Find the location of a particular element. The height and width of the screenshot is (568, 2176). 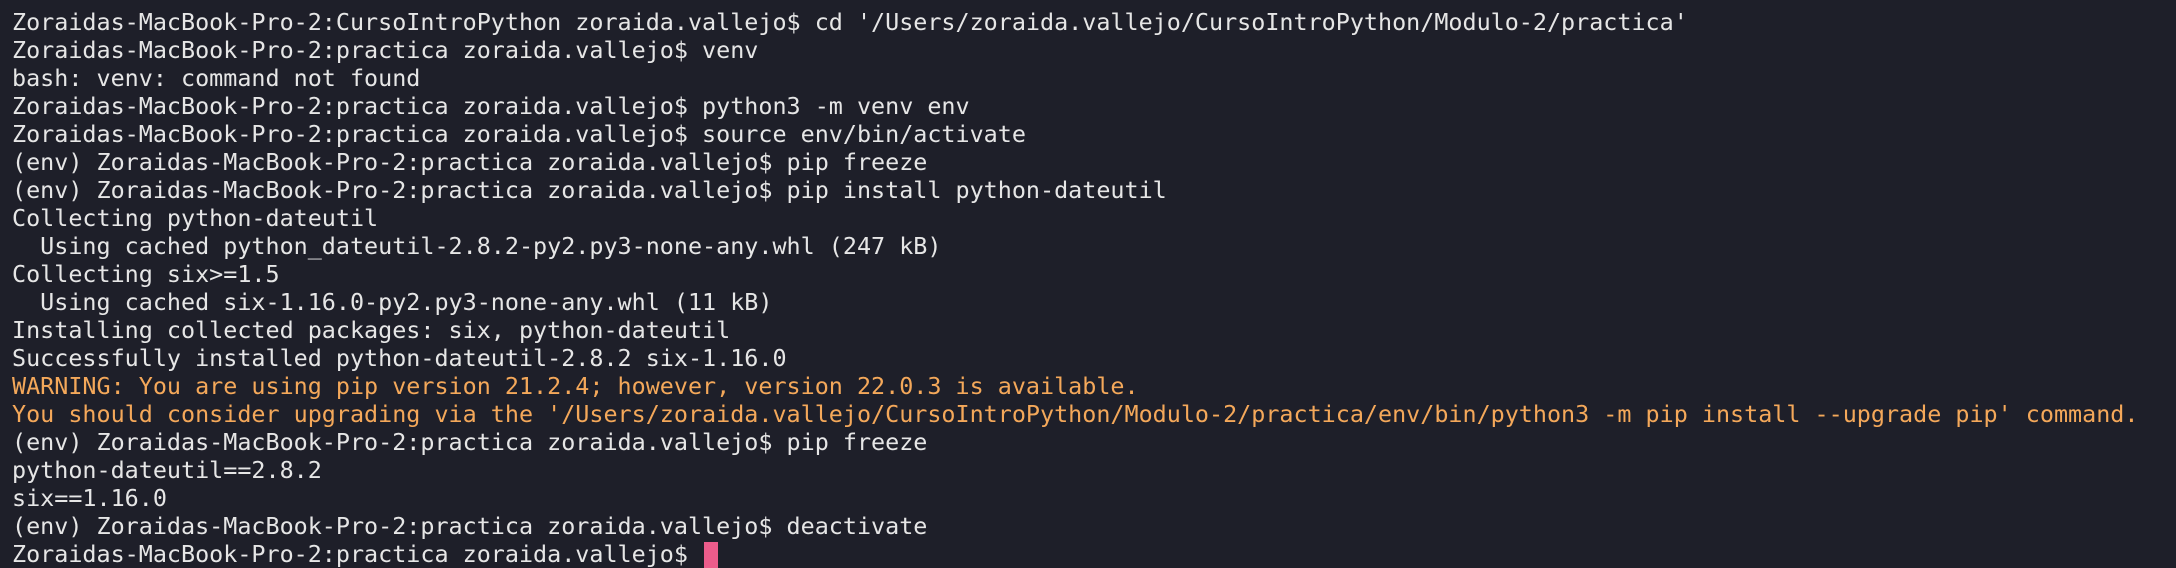

terminal-output-line: bash: venv: command not found is located at coordinates (216, 78).